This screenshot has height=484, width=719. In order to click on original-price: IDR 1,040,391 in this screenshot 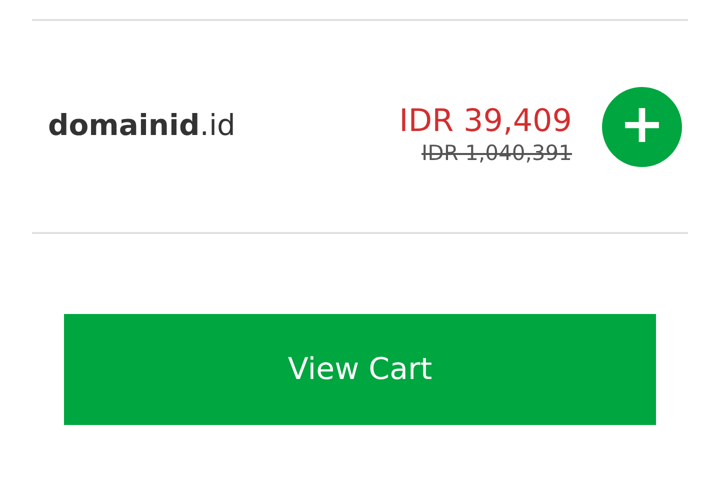, I will do `click(496, 152)`.